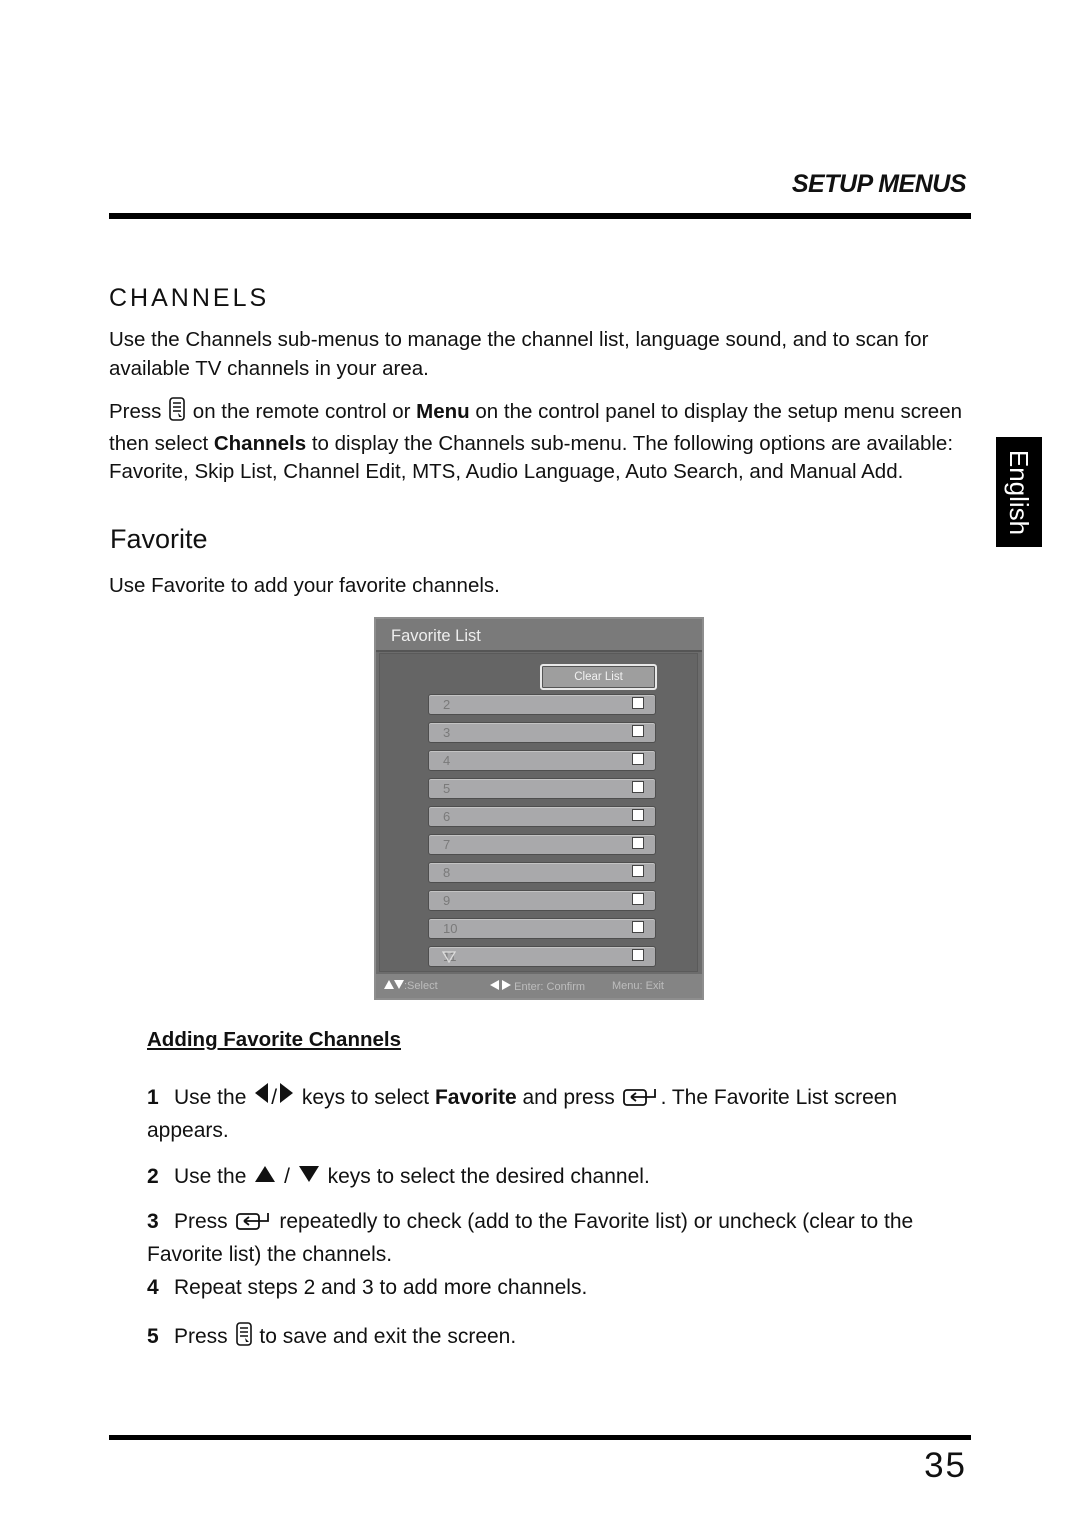 The height and width of the screenshot is (1529, 1080). Describe the element at coordinates (542, 900) in the screenshot. I see `channel-row: 9` at that location.